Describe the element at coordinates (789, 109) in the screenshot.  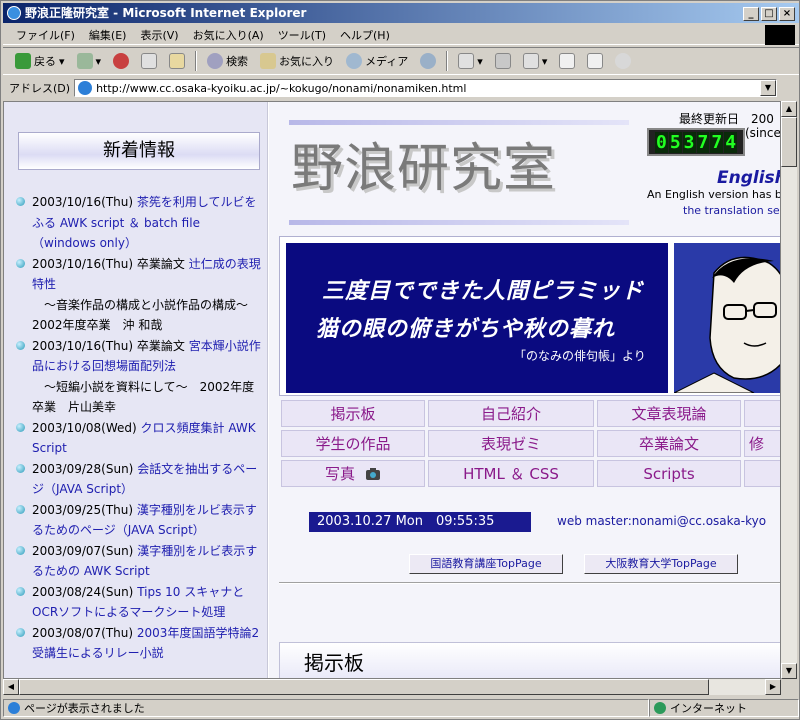
I see `scroll-up-icon: ▲` at that location.